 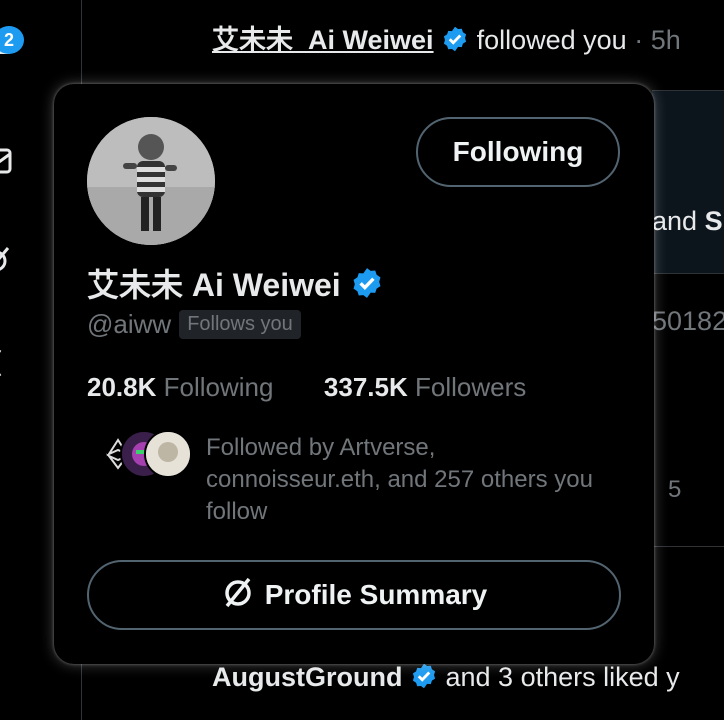 What do you see at coordinates (687, 221) in the screenshot?
I see `post-fragment-text: and S` at bounding box center [687, 221].